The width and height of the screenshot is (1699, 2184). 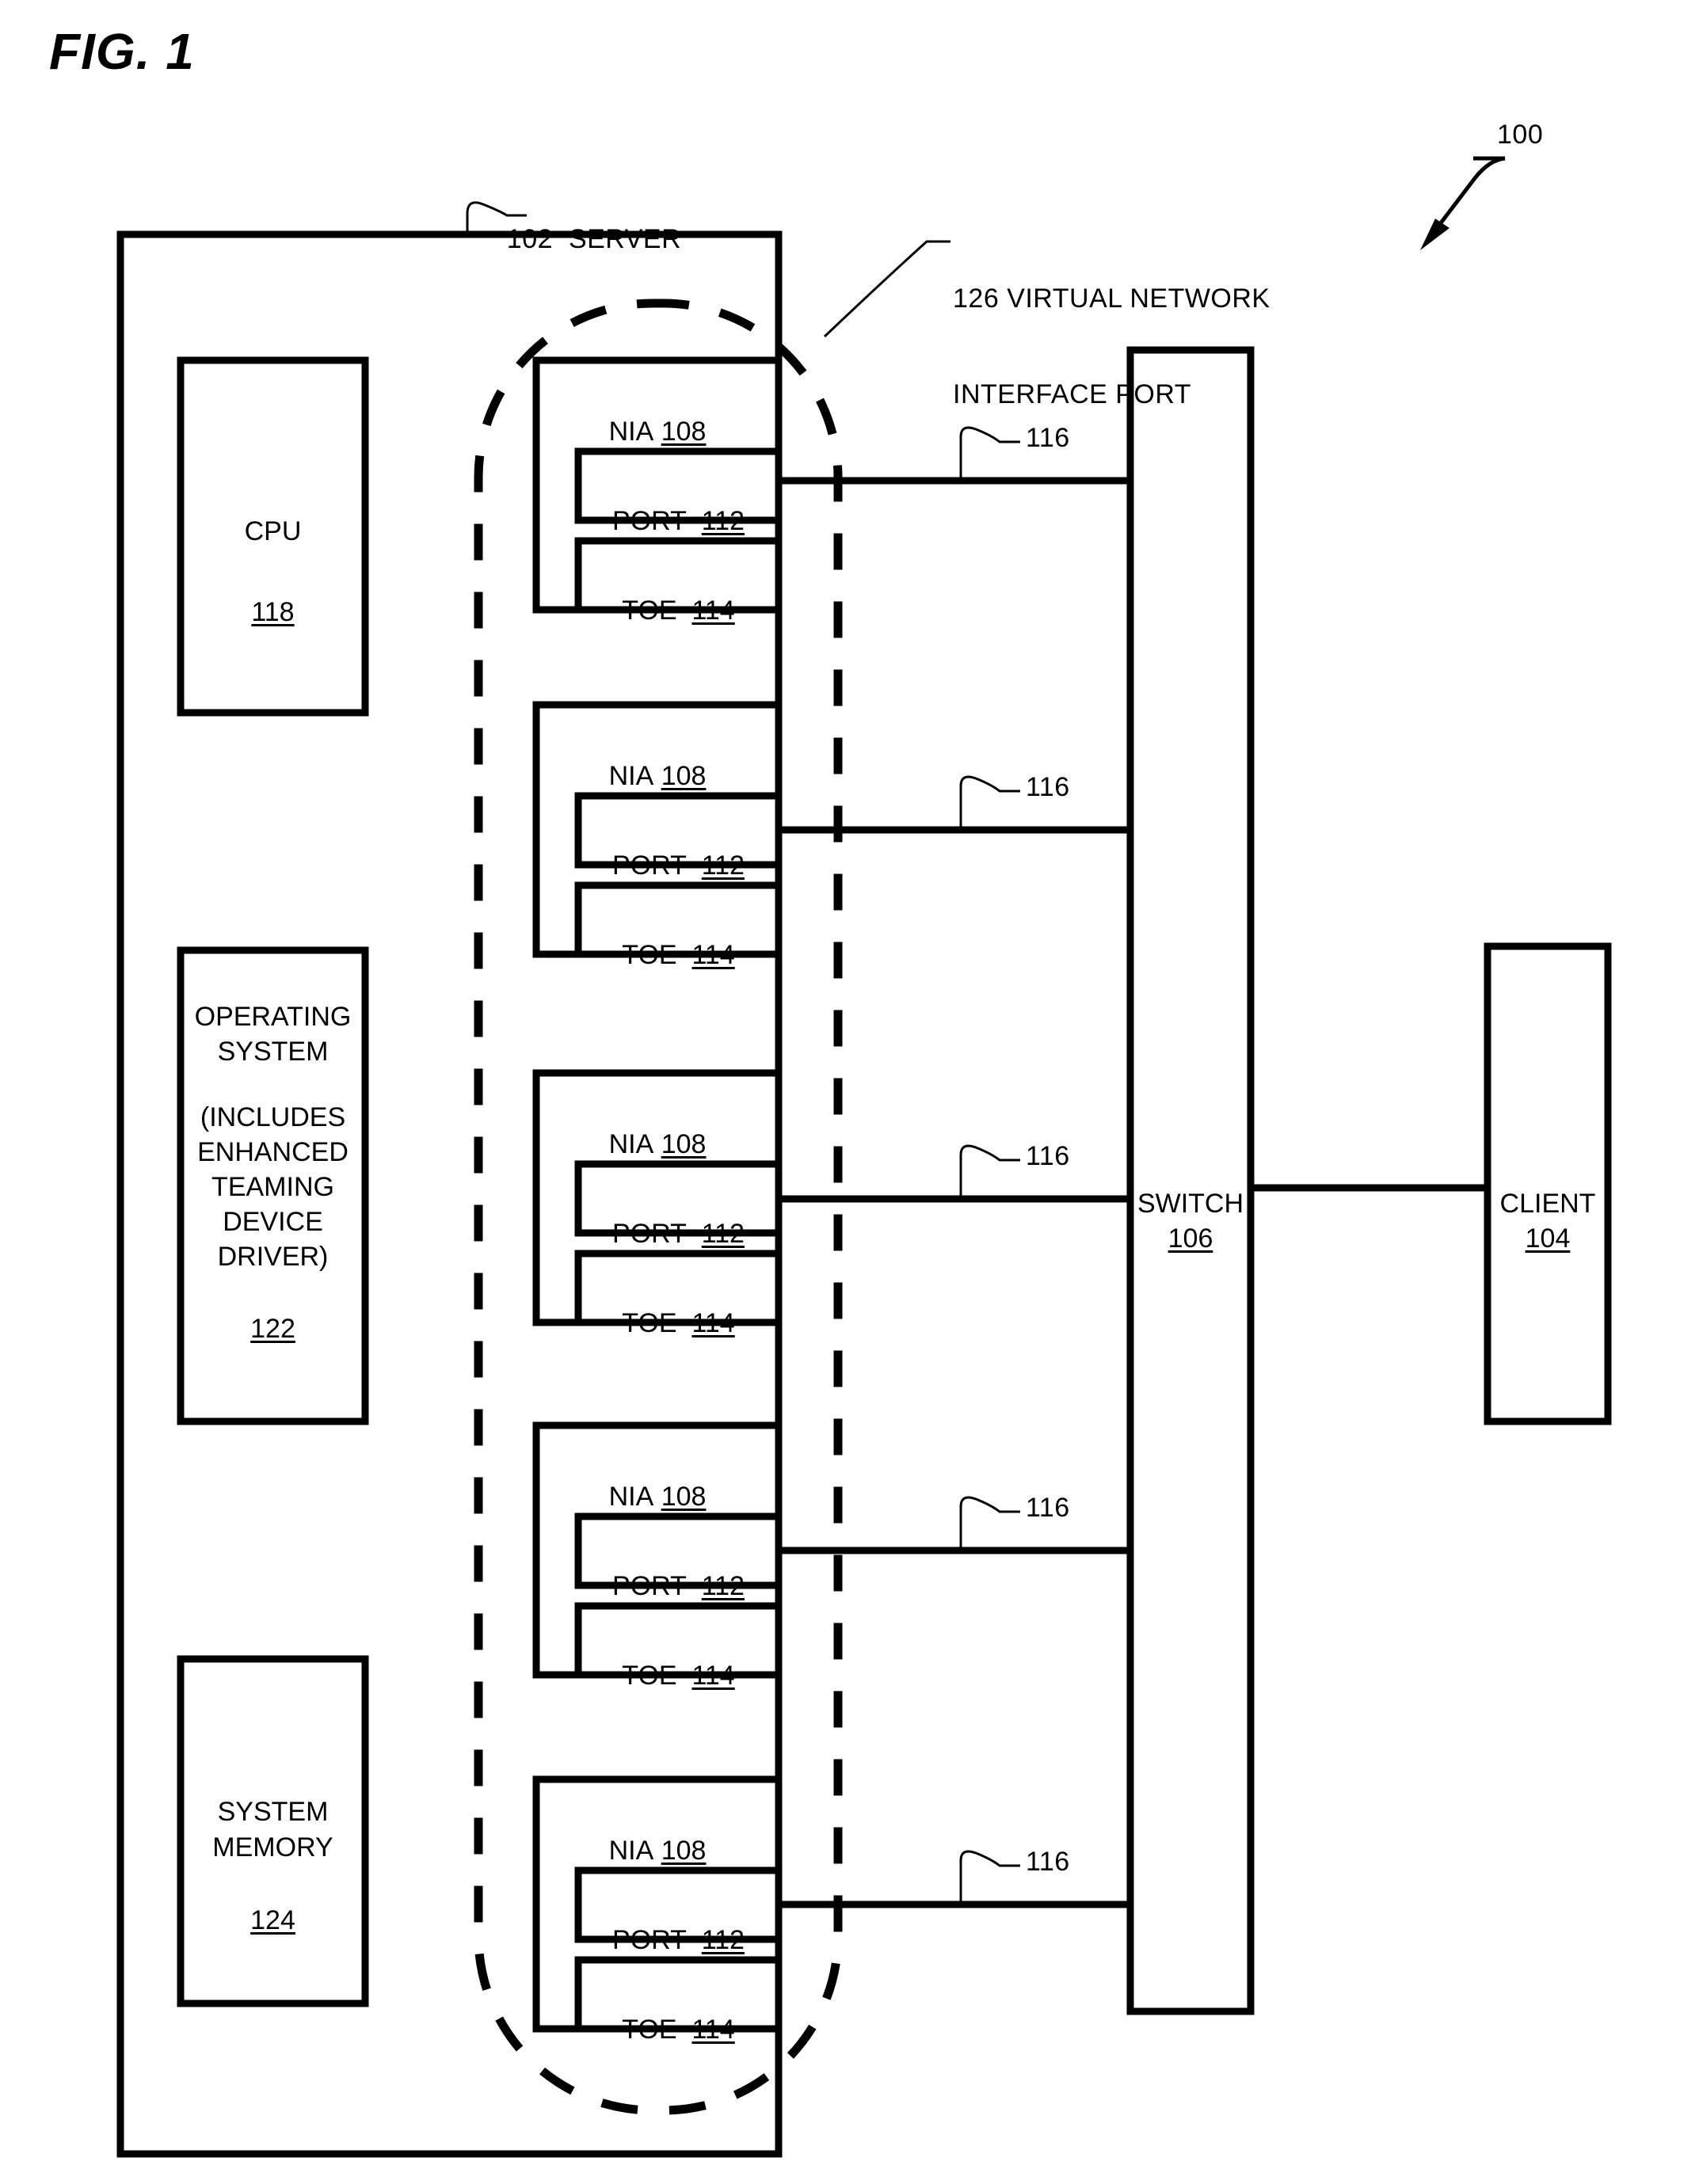 I want to click on nia-5-toe-ref: 114, so click(x=713, y=2029).